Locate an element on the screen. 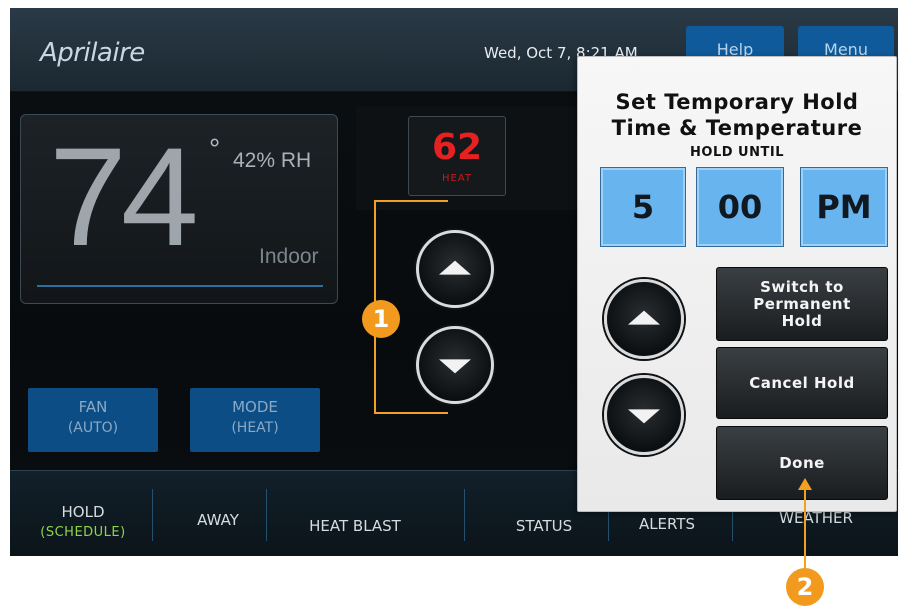  hold-time-up-button is located at coordinates (644, 319).